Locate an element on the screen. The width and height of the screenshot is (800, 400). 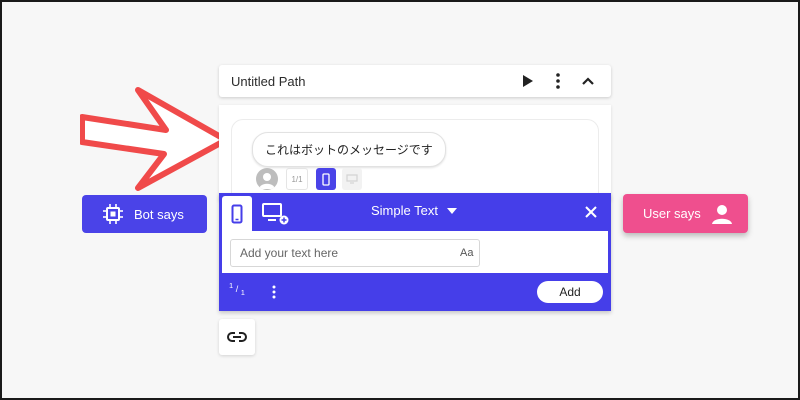
editor-toolbar: Simple Text is located at coordinates (415, 212).